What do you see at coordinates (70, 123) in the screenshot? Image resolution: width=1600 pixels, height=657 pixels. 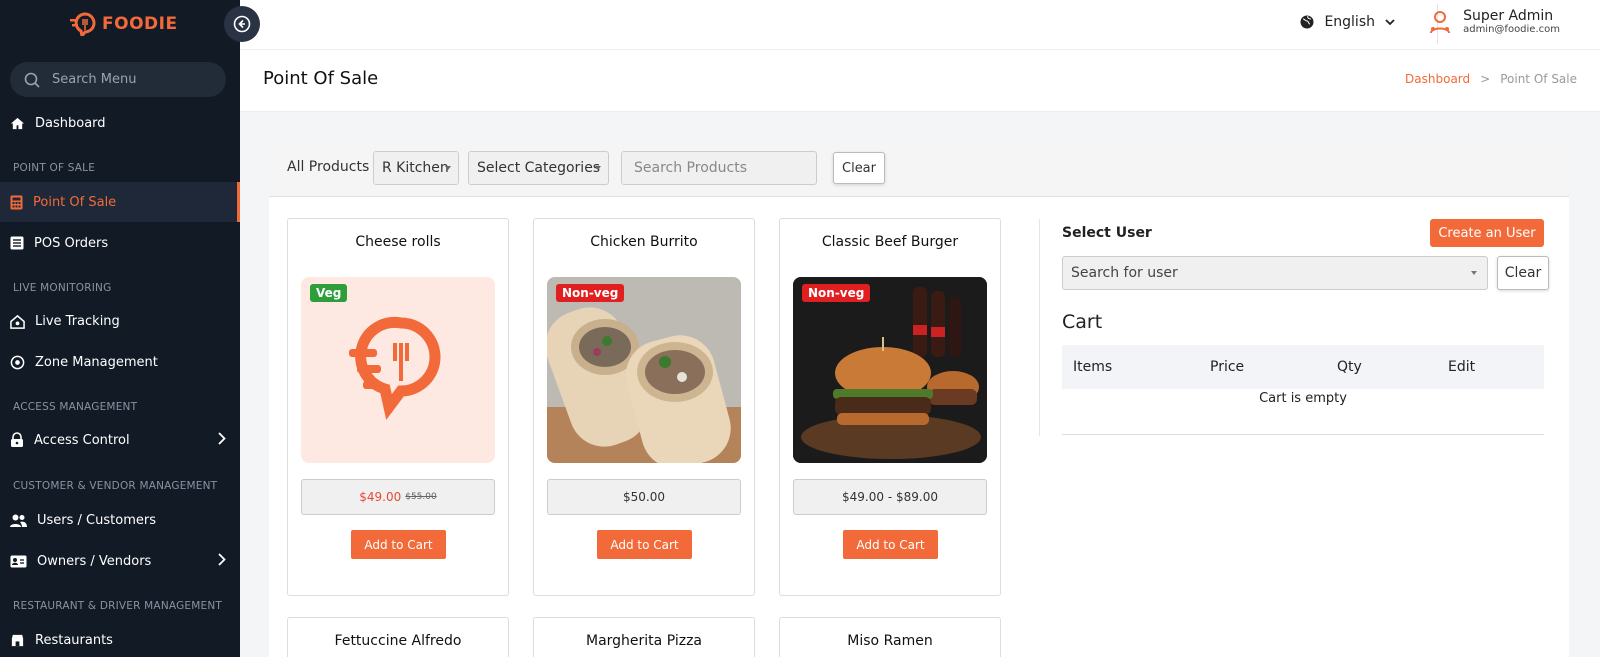 I see `sidebar-item-label: Dashboard` at bounding box center [70, 123].